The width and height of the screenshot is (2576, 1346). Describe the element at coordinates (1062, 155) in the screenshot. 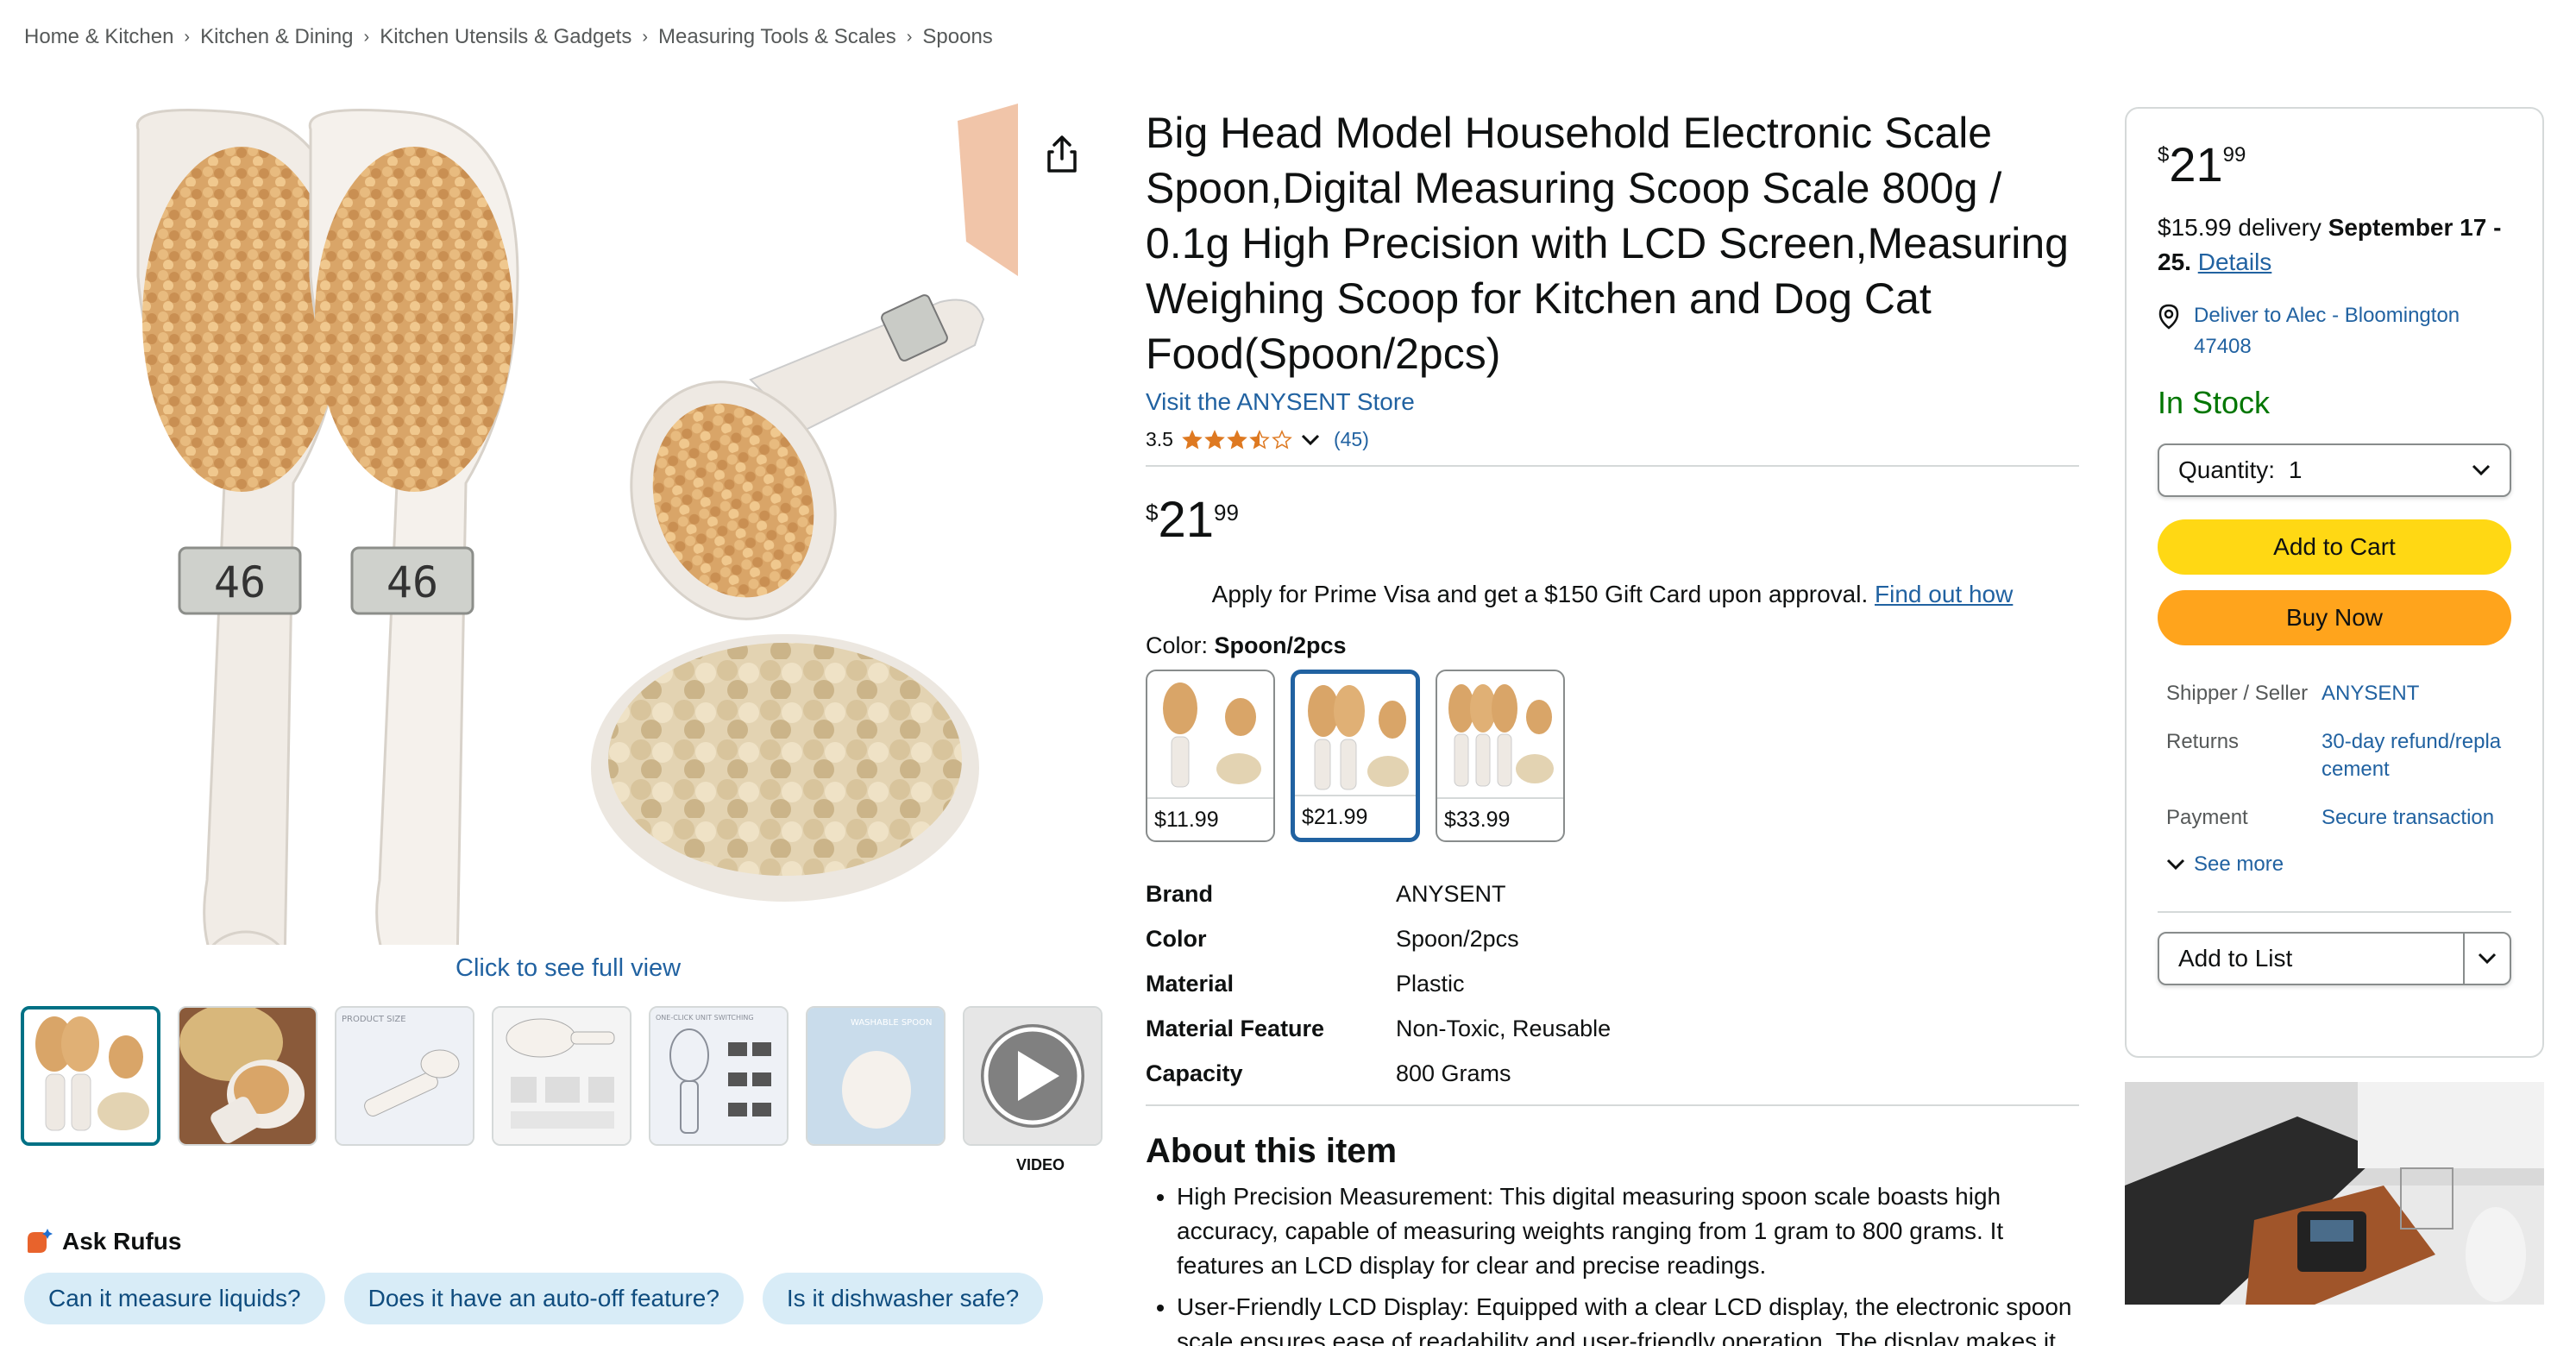

I see `share-icon` at that location.